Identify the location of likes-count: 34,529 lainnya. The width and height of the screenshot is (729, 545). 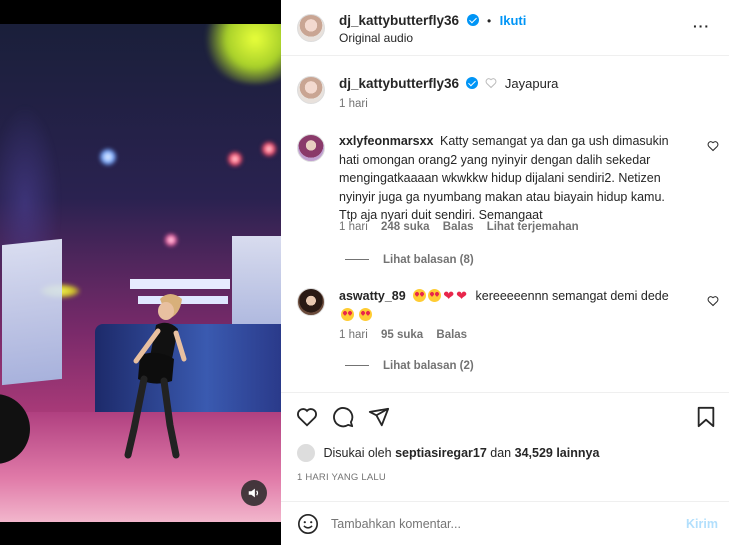
(557, 453).